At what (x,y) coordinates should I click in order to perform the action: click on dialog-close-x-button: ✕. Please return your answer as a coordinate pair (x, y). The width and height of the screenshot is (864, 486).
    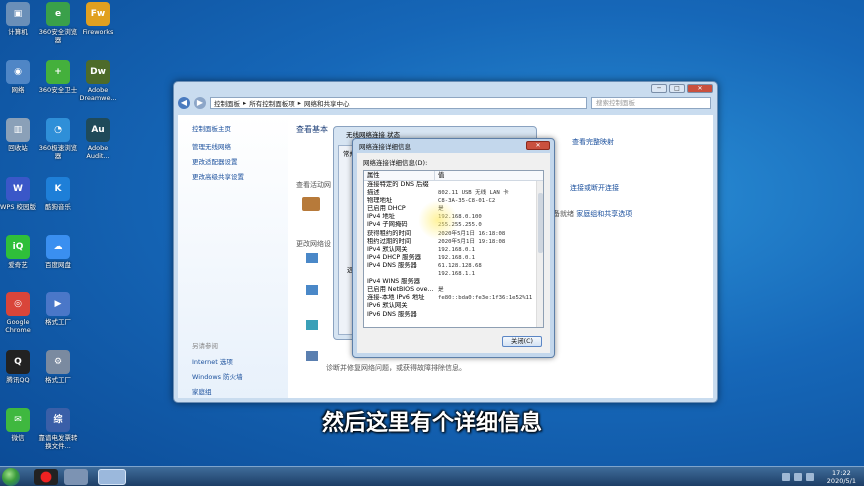
    Looking at the image, I should click on (538, 145).